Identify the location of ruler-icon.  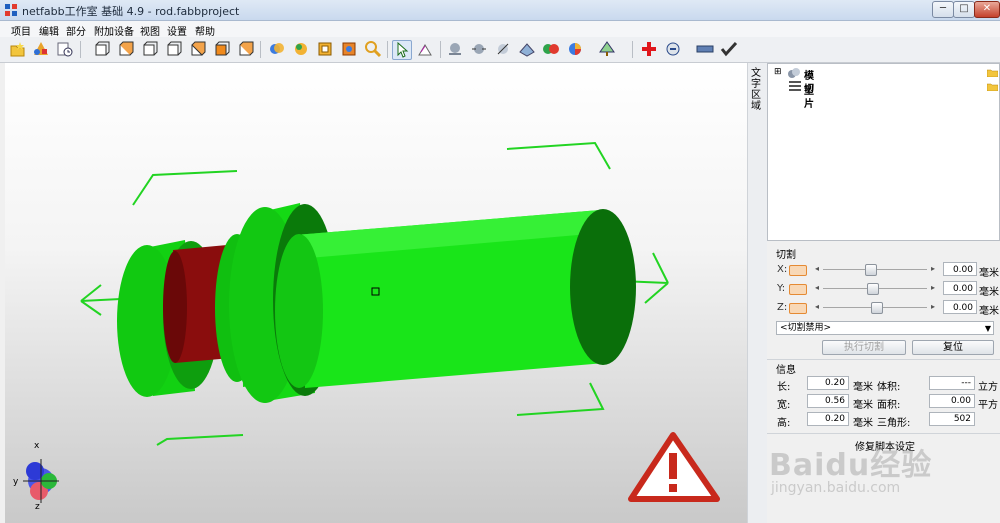
(705, 49).